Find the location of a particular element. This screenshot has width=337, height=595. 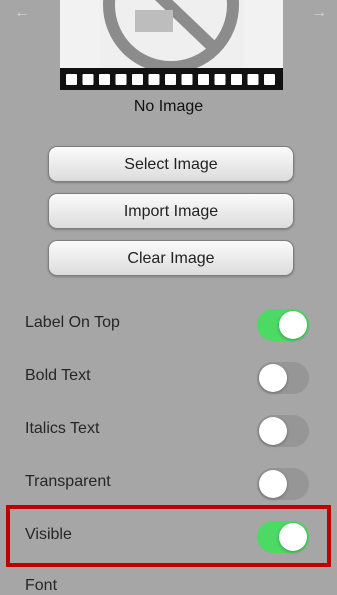

transparent-switch is located at coordinates (283, 484).